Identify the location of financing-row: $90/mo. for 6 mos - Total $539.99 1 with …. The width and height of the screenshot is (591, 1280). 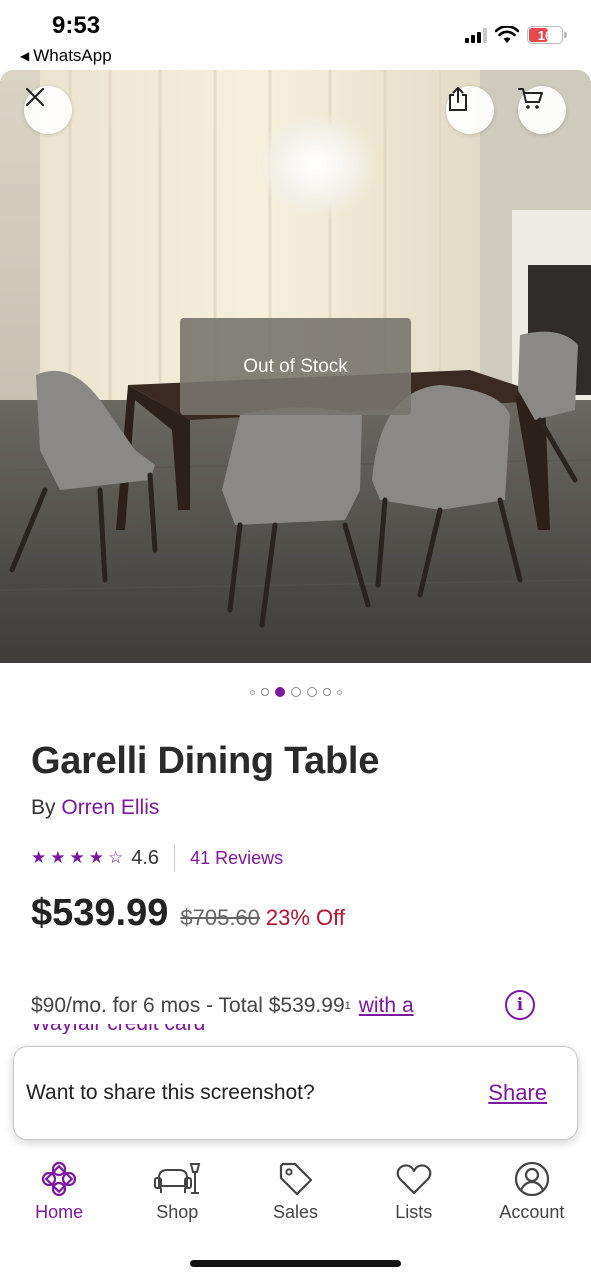
(296, 1005).